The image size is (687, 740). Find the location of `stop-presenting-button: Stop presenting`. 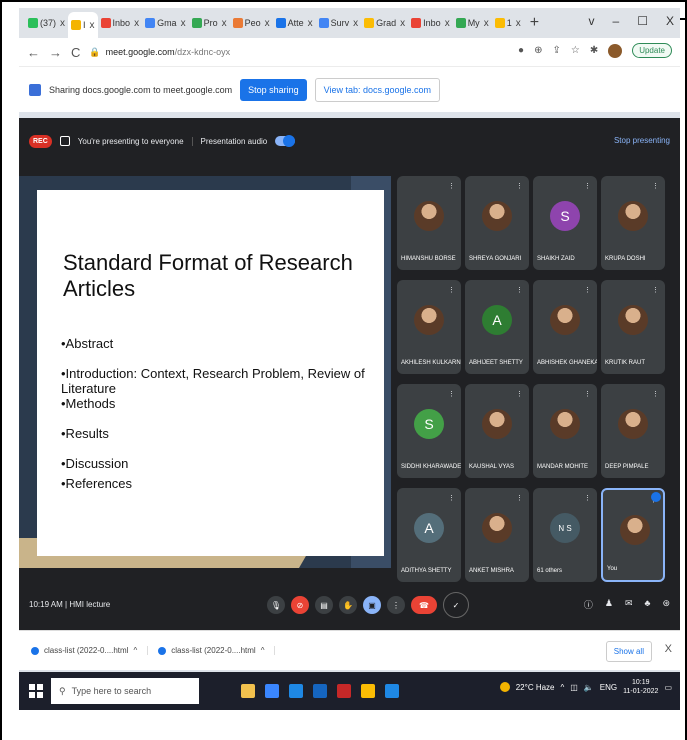

stop-presenting-button: Stop presenting is located at coordinates (642, 140).